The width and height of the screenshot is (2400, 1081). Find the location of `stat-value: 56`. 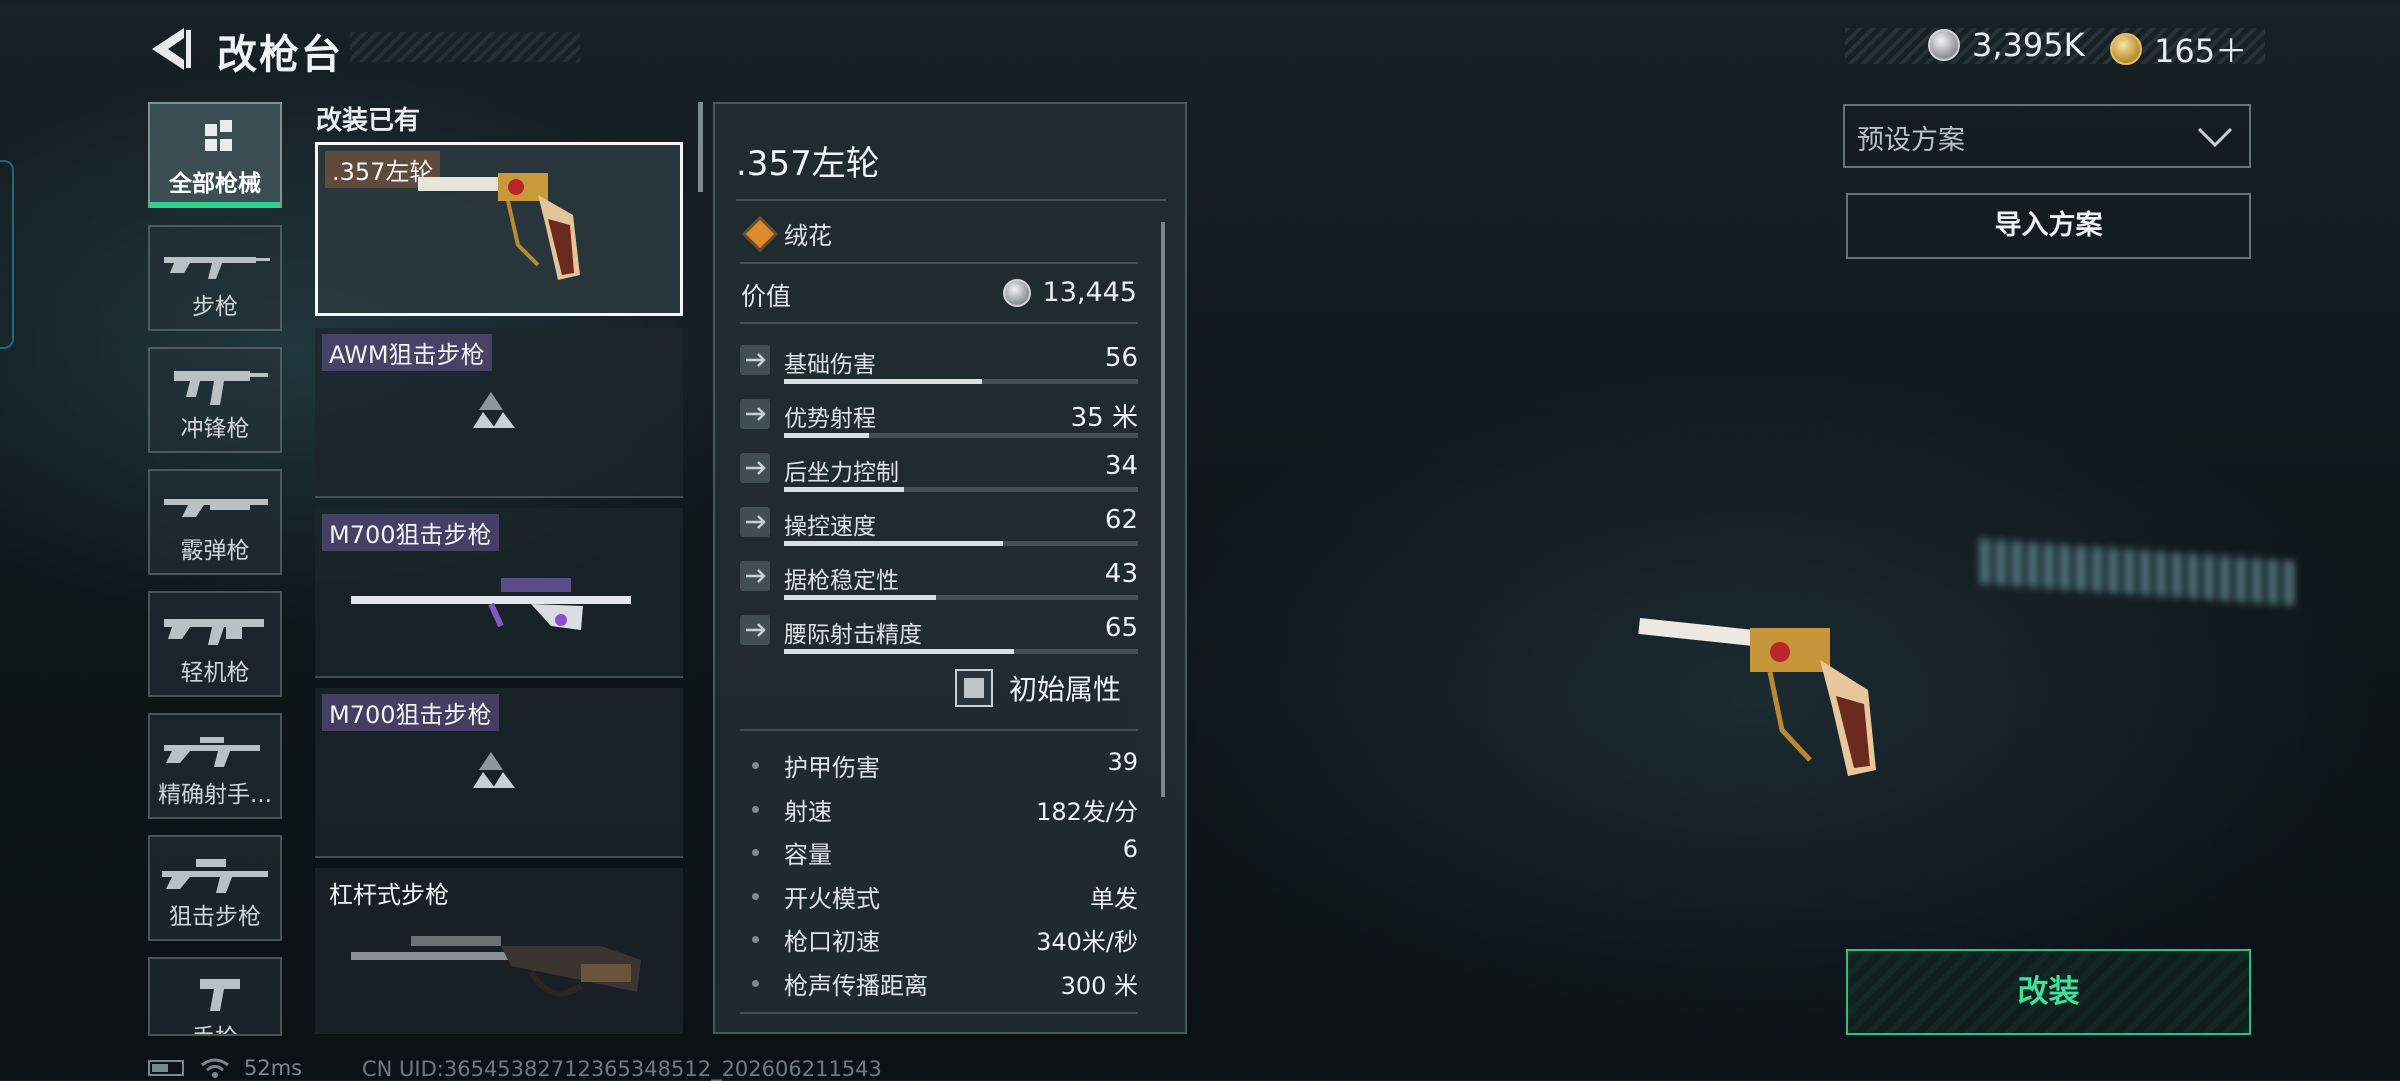

stat-value: 56 is located at coordinates (1121, 358).